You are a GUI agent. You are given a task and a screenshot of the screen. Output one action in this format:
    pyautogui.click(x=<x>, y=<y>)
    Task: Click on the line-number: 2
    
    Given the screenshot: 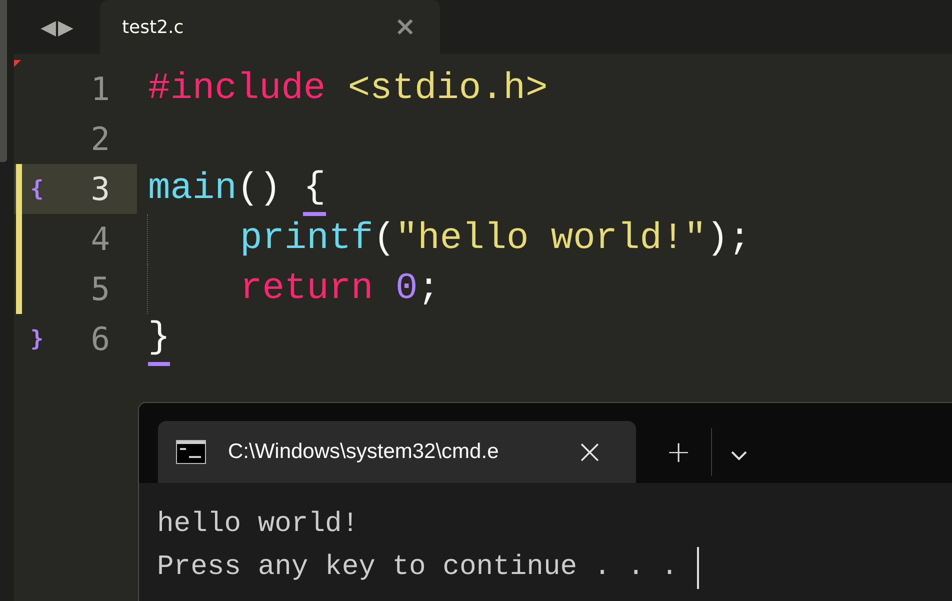 What is the action you would take?
    pyautogui.click(x=100, y=139)
    